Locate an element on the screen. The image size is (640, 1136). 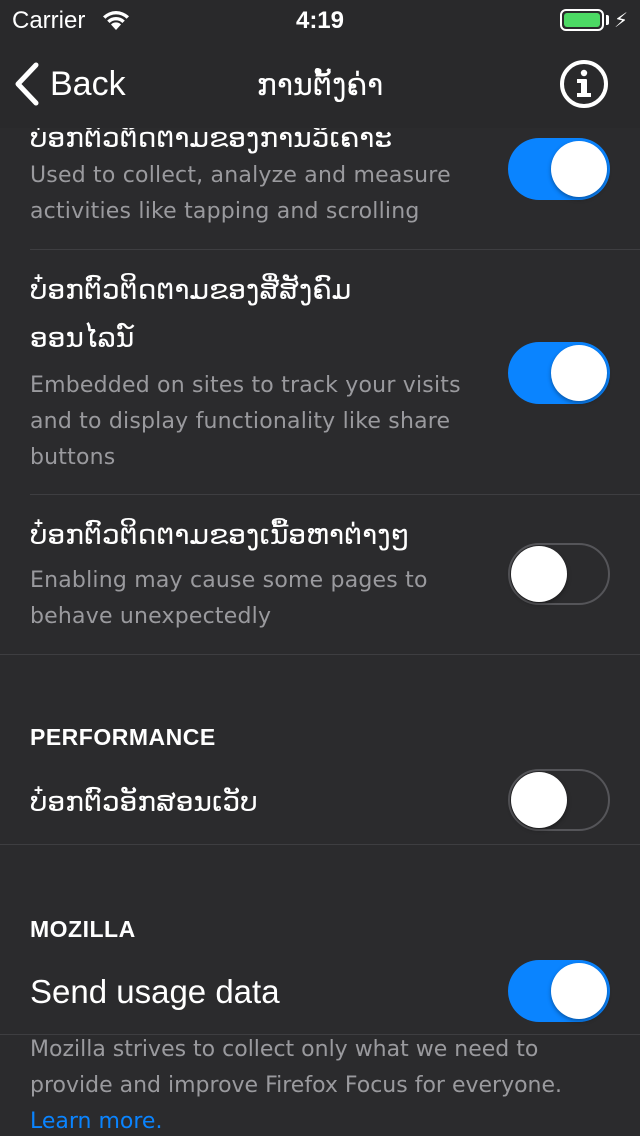
clock: 4:19 is located at coordinates (320, 20).